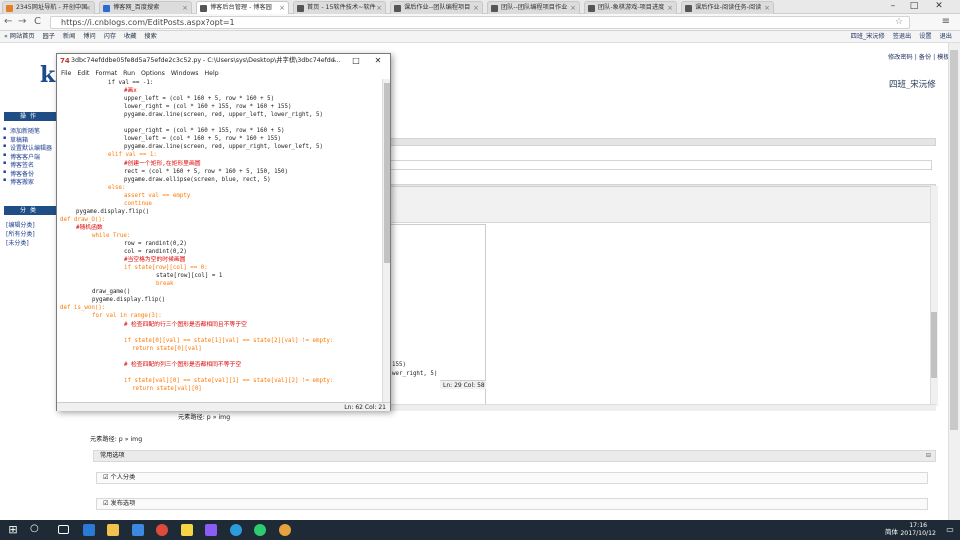 This screenshot has height=540, width=960. Describe the element at coordinates (66, 73) in the screenshot. I see `idle-menu-file: File` at that location.